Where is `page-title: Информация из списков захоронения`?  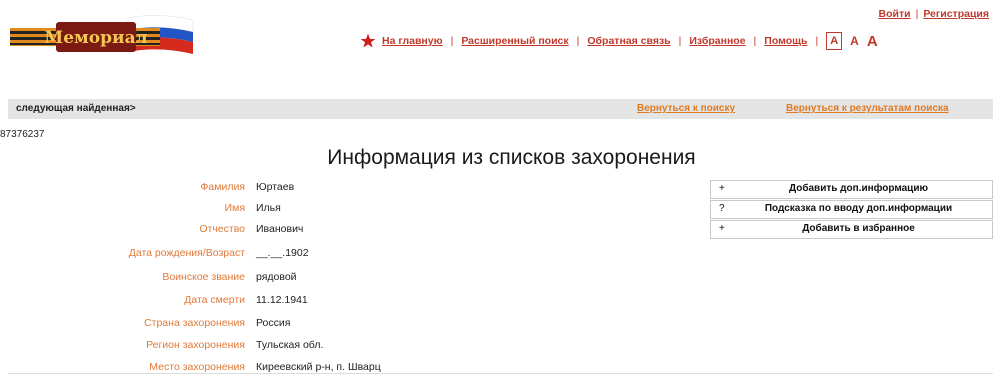
page-title: Информация из списков захоронения is located at coordinates (511, 157).